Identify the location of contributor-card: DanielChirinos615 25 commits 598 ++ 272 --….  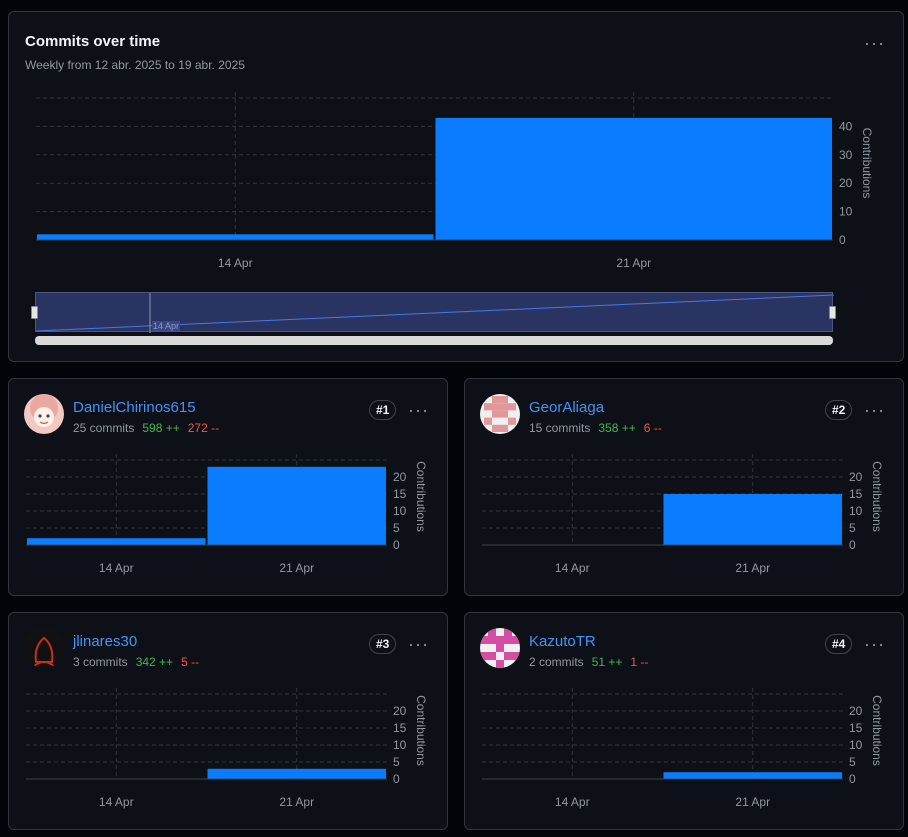
(228, 487).